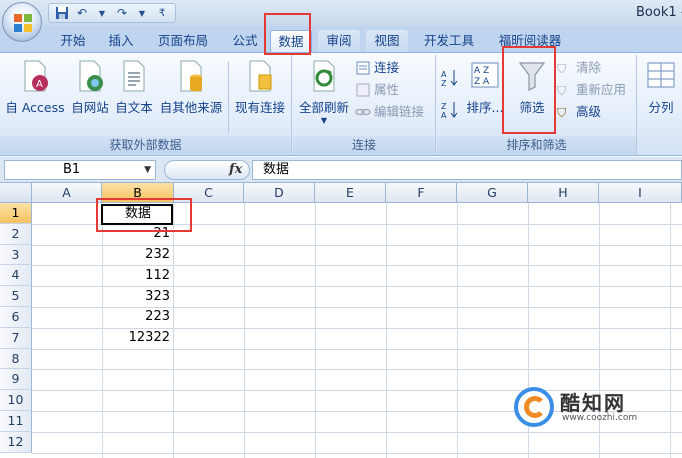  I want to click on customize-qat-icon: ₹, so click(162, 13).